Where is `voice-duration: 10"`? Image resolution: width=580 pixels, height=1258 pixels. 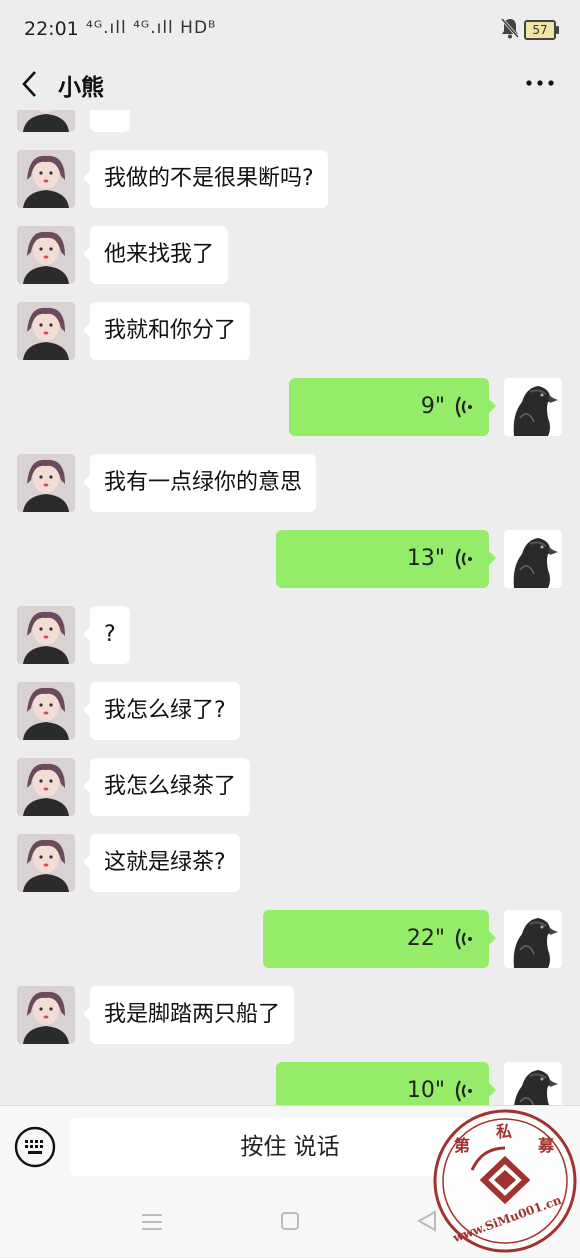 voice-duration: 10" is located at coordinates (425, 1090).